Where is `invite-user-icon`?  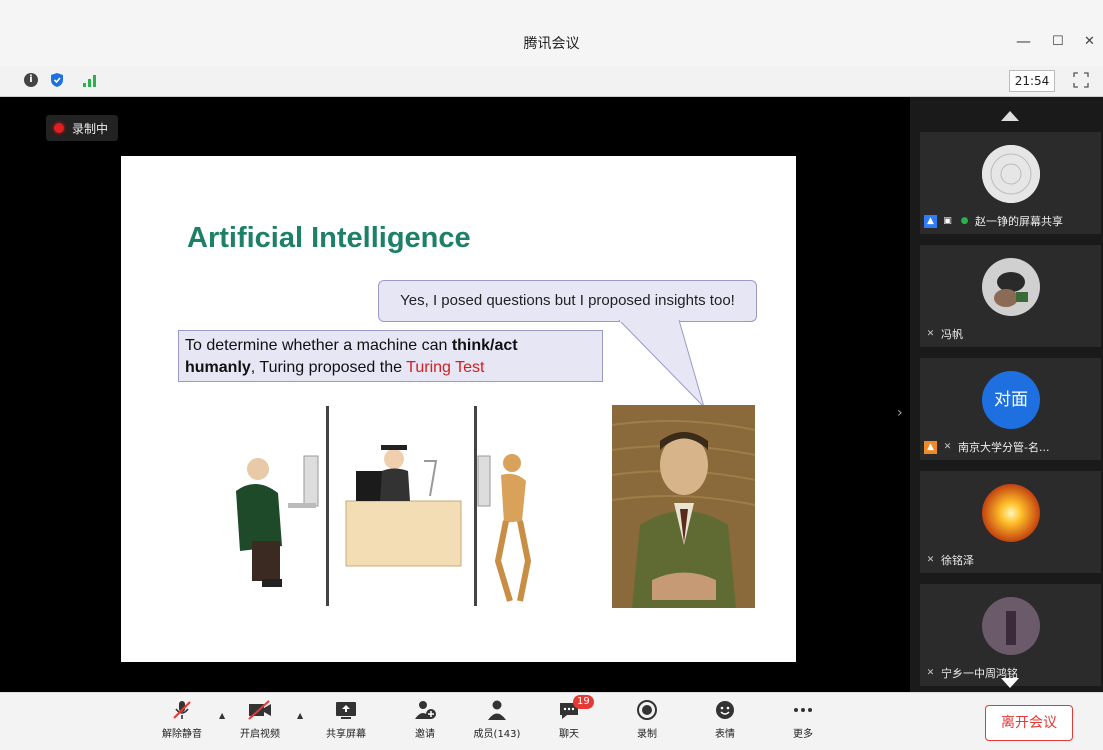
invite-user-icon is located at coordinates (425, 710).